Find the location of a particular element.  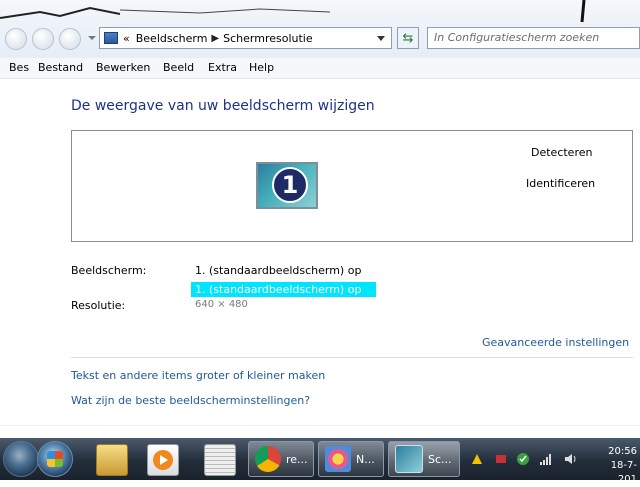

volume-icon is located at coordinates (570, 459).